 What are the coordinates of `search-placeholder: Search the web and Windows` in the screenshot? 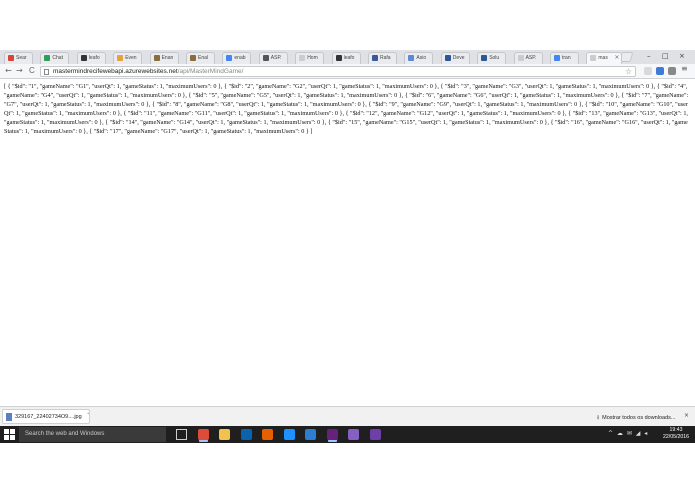 It's located at (65, 434).